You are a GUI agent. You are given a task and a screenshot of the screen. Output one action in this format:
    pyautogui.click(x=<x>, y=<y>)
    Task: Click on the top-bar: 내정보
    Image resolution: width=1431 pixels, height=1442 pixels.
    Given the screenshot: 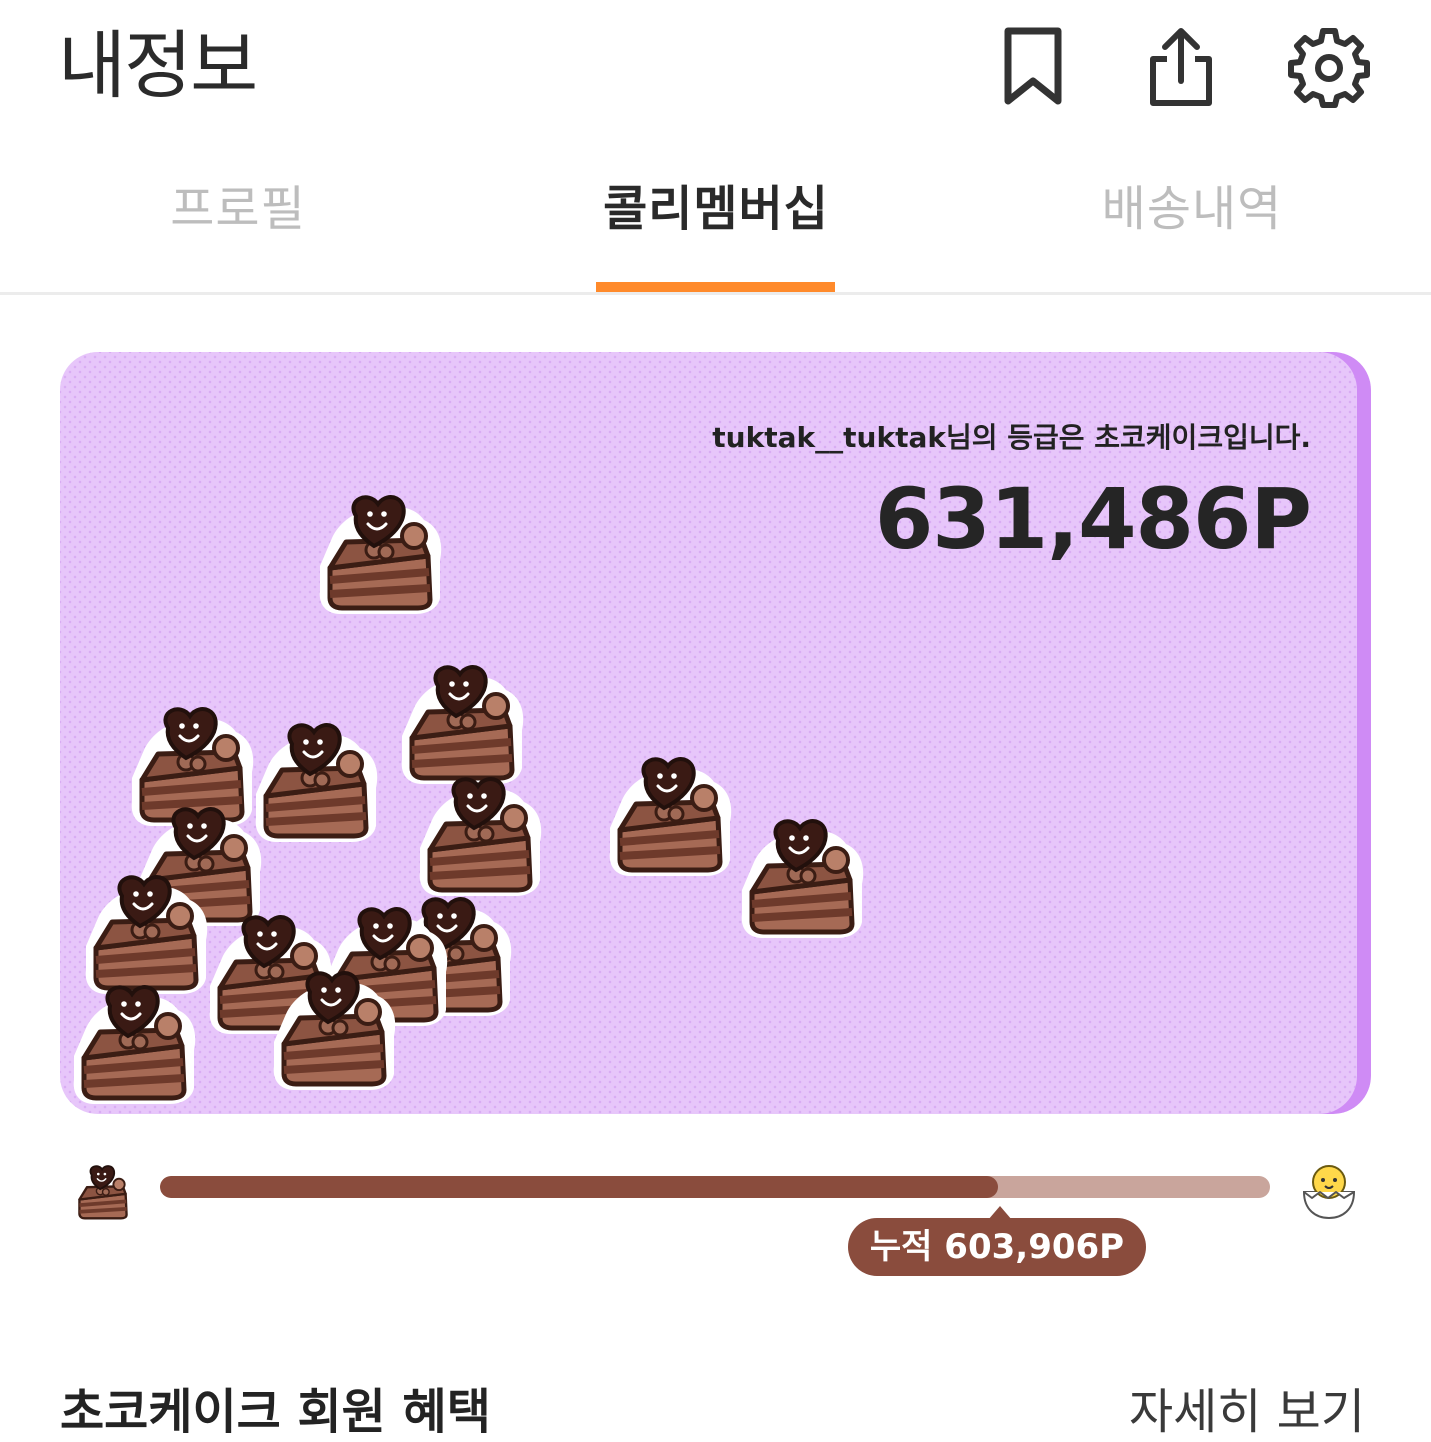 What is the action you would take?
    pyautogui.click(x=715, y=70)
    